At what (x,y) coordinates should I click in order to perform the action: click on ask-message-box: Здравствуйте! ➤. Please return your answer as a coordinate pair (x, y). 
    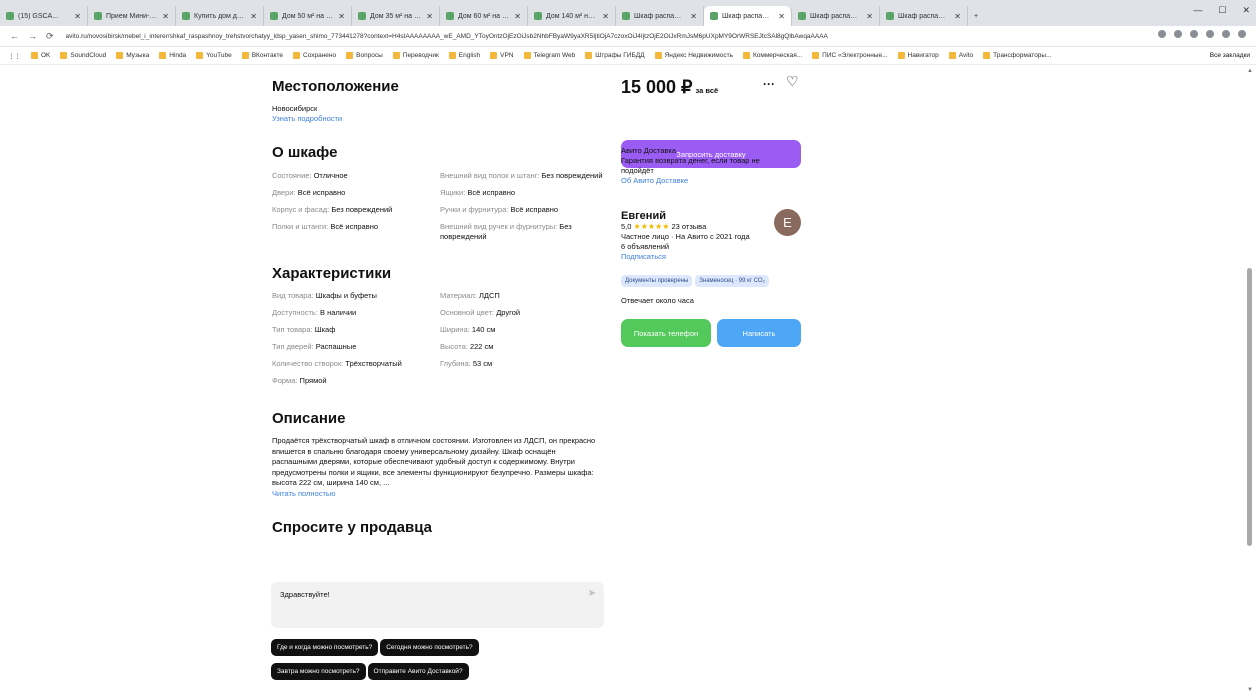
    Looking at the image, I should click on (437, 605).